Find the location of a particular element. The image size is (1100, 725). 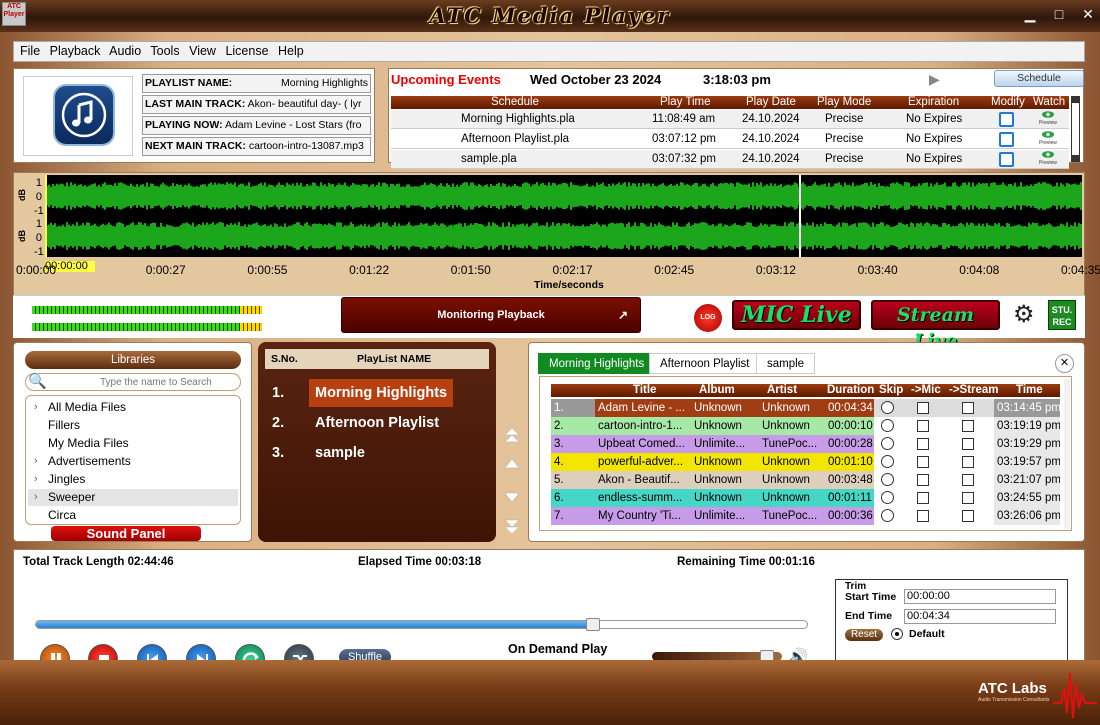

library-item: Fillers is located at coordinates (133, 425).